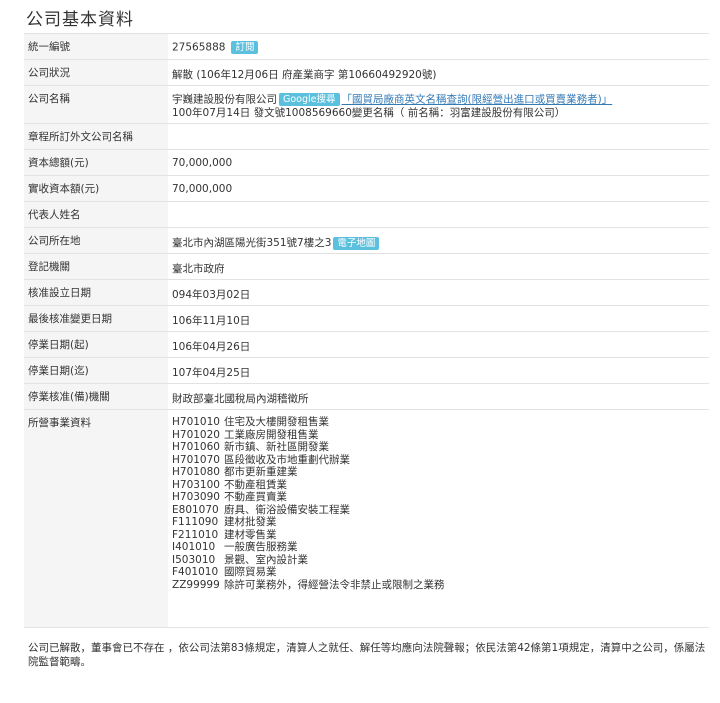  I want to click on row-suspend-start: 停業日期(起) 106年04月26日, so click(366, 344).